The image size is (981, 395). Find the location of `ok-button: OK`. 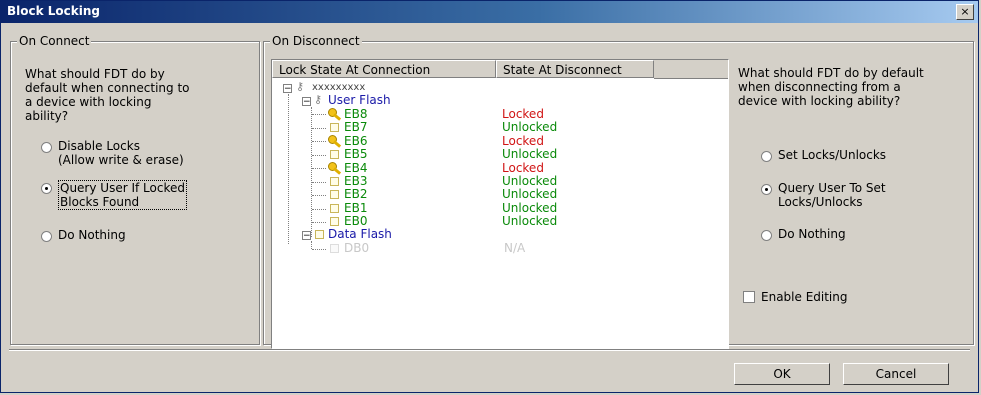

ok-button: OK is located at coordinates (782, 374).